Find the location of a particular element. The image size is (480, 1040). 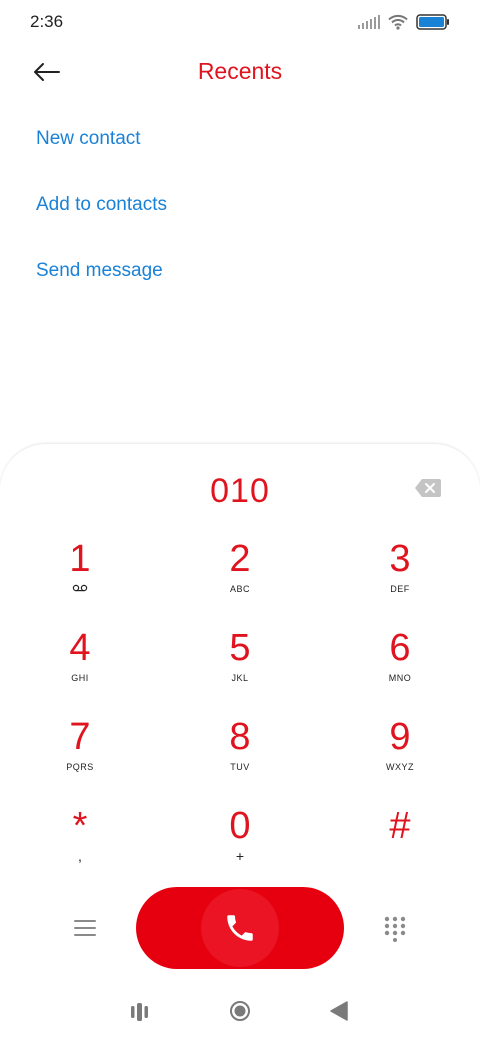

key-star: * , is located at coordinates (80, 847).